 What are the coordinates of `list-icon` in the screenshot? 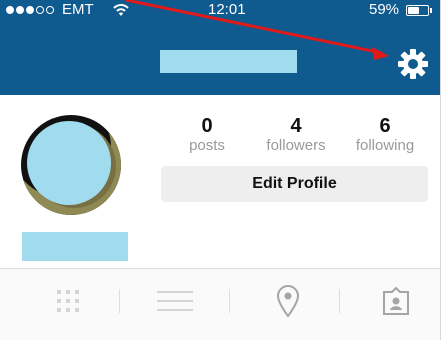 It's located at (175, 301).